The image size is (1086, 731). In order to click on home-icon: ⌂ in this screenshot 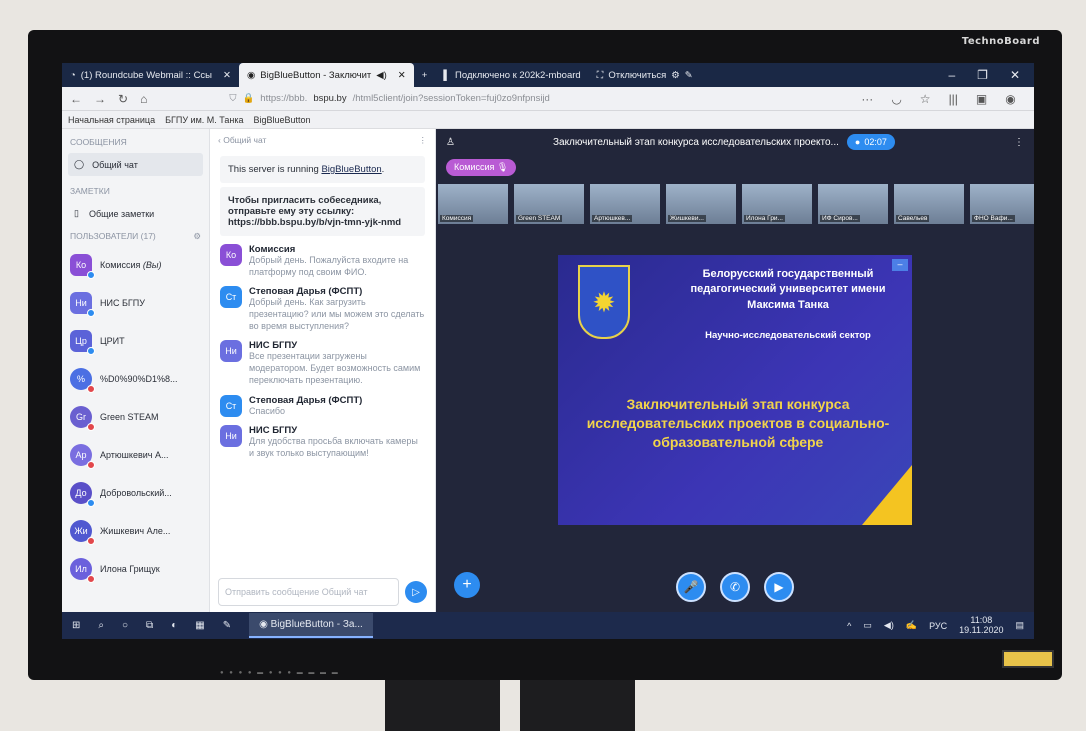, I will do `click(143, 99)`.